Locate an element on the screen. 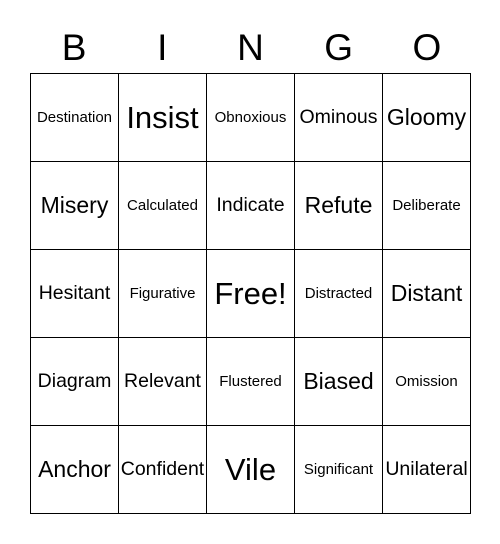  bingo-cell: Hesitant is located at coordinates (75, 294).